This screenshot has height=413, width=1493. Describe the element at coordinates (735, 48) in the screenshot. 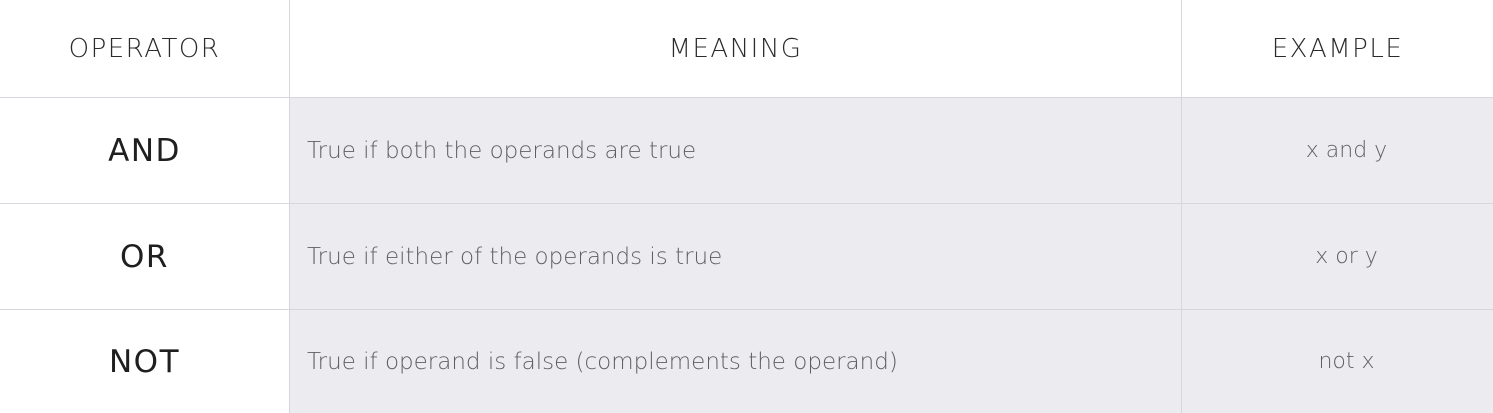

I see `header-meaning: MEANING` at that location.